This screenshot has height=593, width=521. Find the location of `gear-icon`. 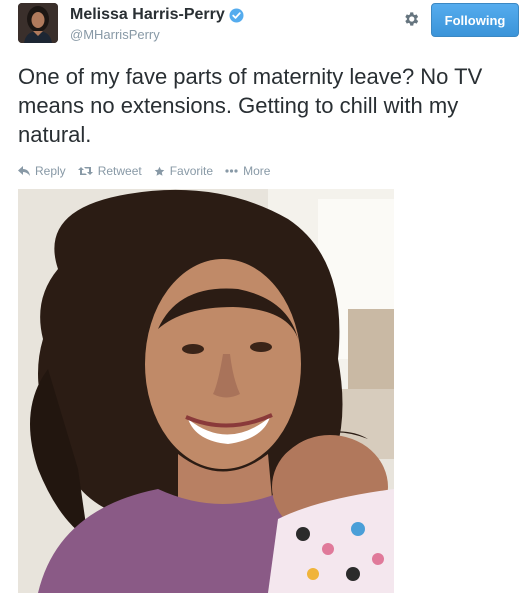

gear-icon is located at coordinates (411, 19).